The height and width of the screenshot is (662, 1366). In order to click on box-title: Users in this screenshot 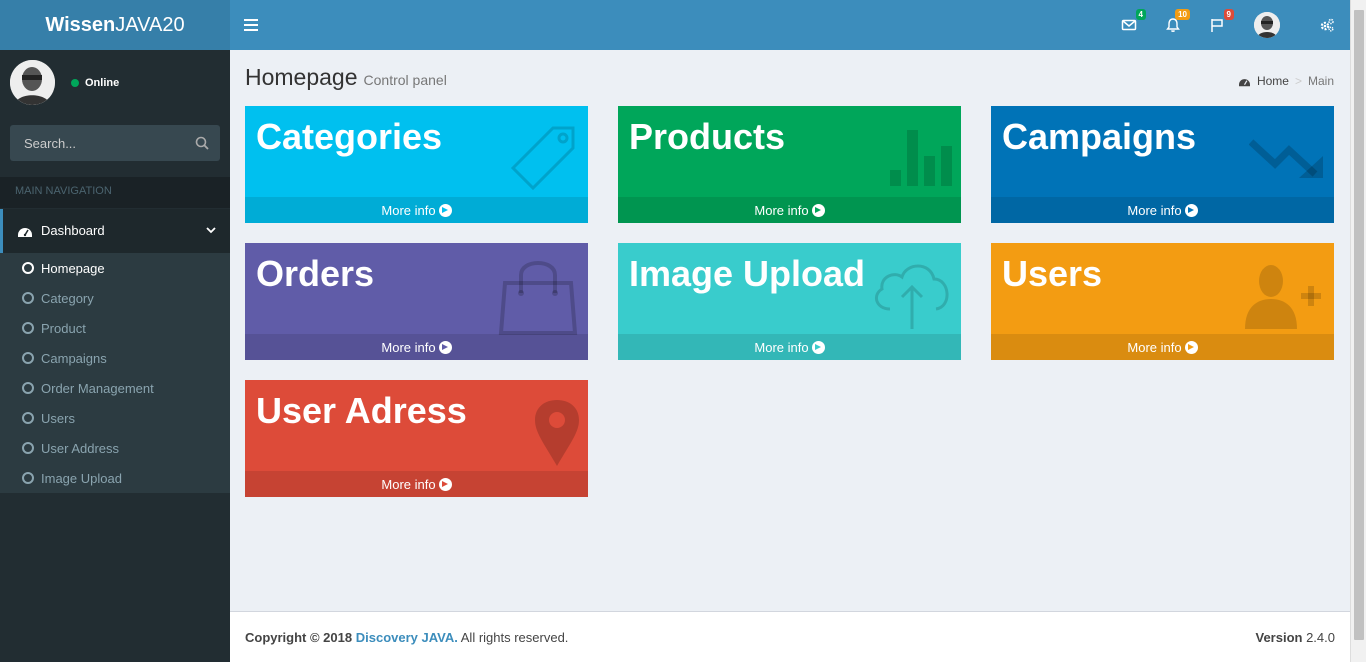, I will do `click(1052, 273)`.